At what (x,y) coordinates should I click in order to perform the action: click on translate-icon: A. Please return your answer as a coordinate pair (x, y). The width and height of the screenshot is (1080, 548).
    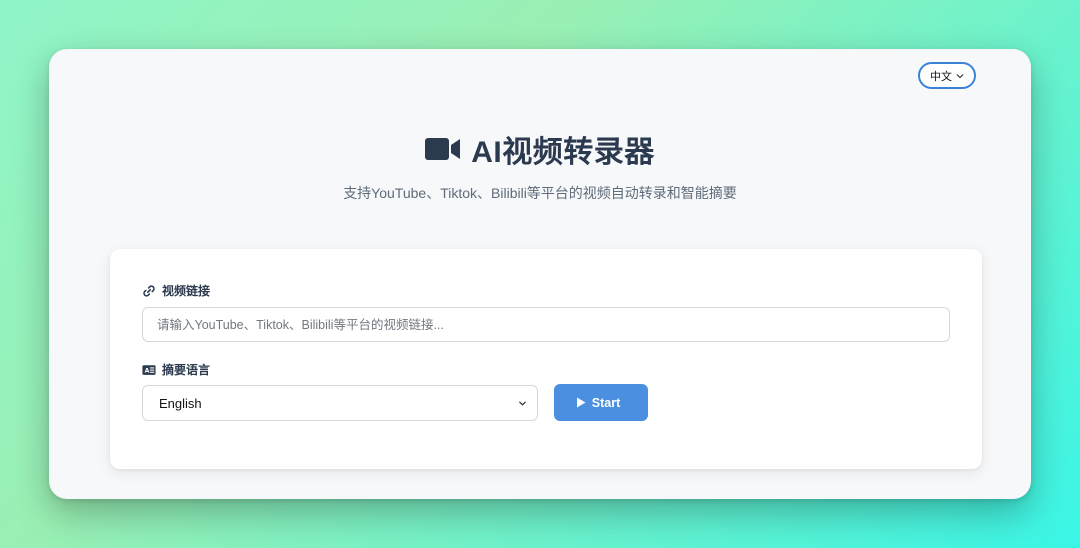
    Looking at the image, I should click on (149, 369).